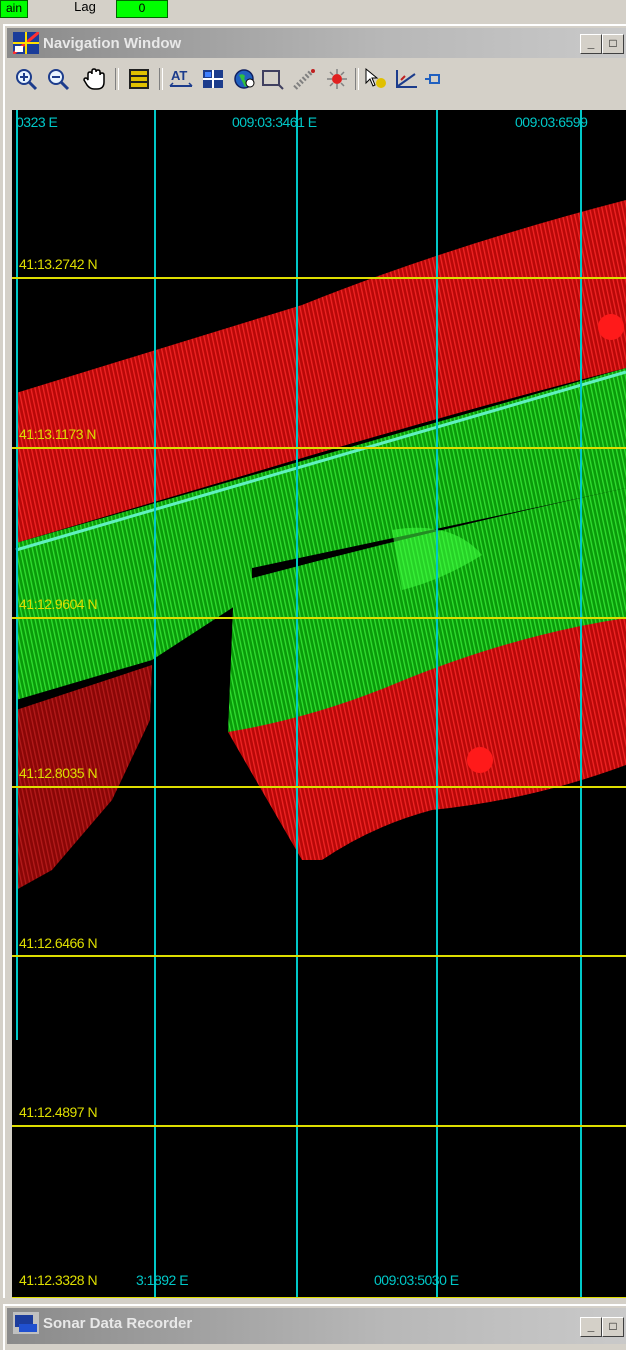 This screenshot has height=1350, width=626. Describe the element at coordinates (85, 8) in the screenshot. I see `lag-label: Lag` at that location.